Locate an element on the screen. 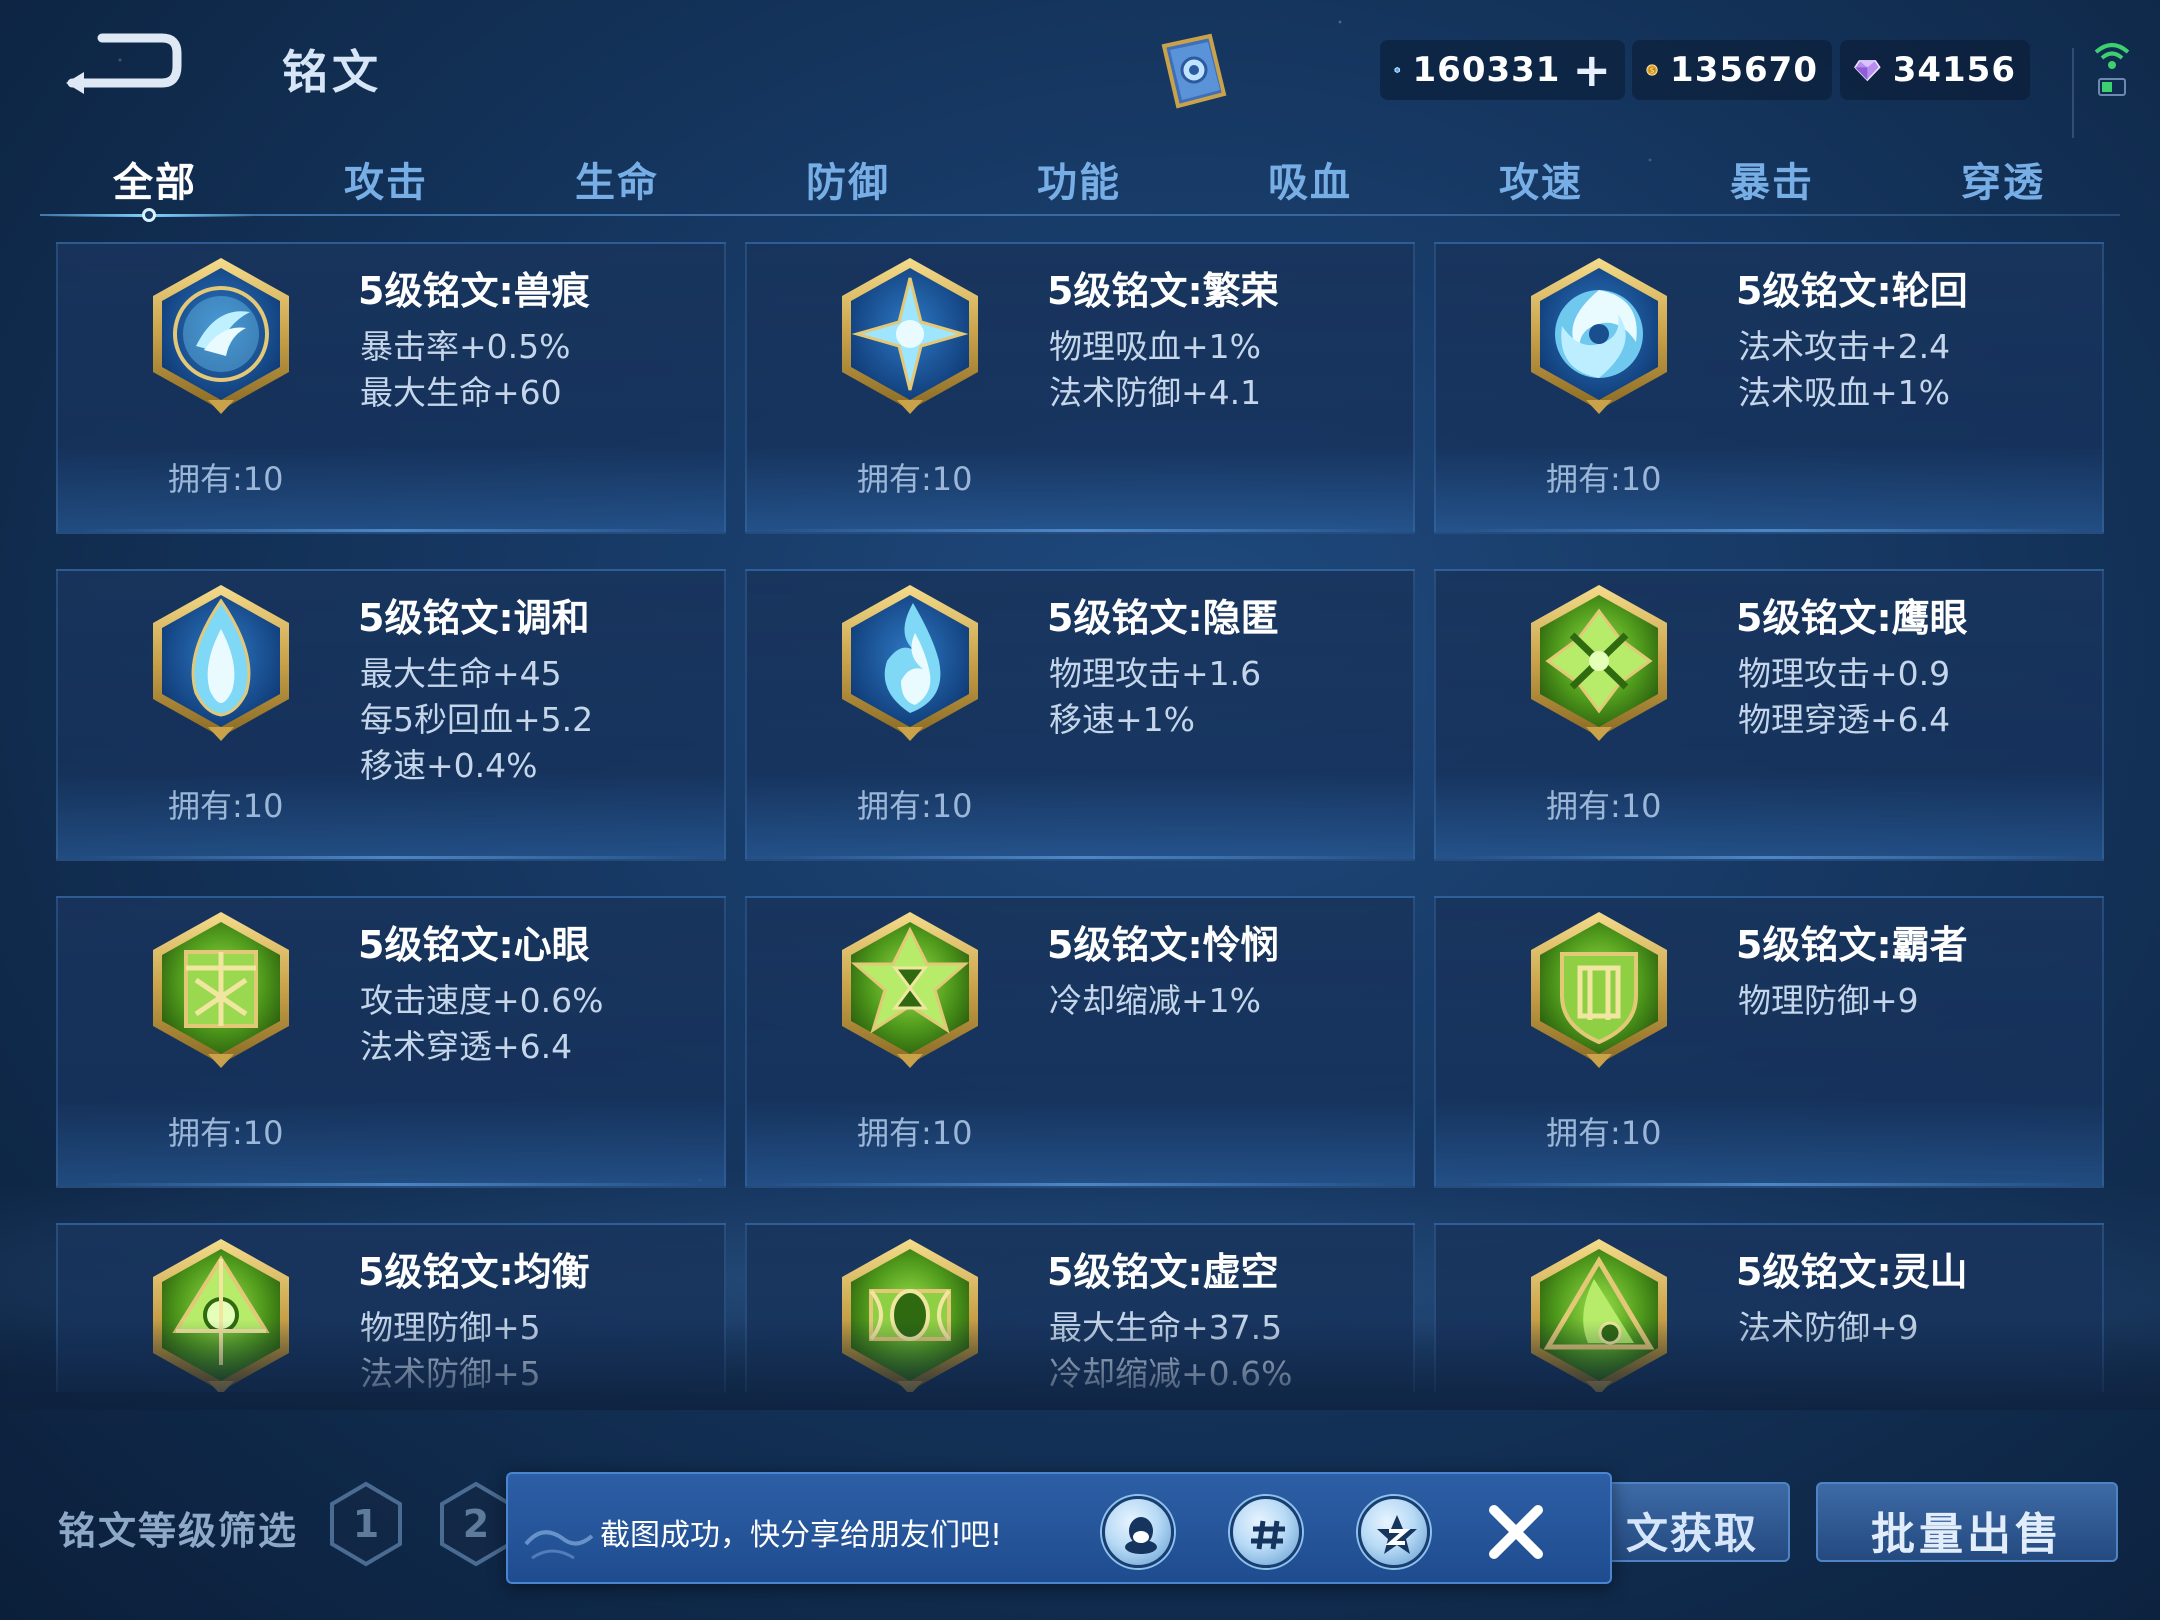 The height and width of the screenshot is (1620, 2160). batch-sell-button: 批量出售 is located at coordinates (1967, 1522).